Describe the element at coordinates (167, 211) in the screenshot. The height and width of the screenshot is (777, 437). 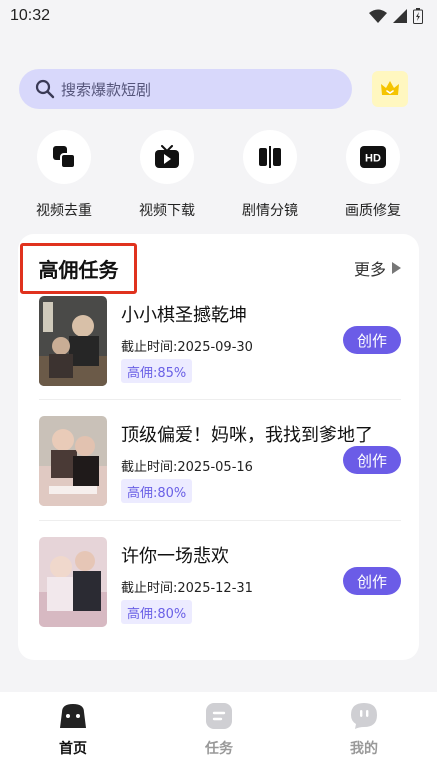
I see `tool-label: 视频下载` at that location.